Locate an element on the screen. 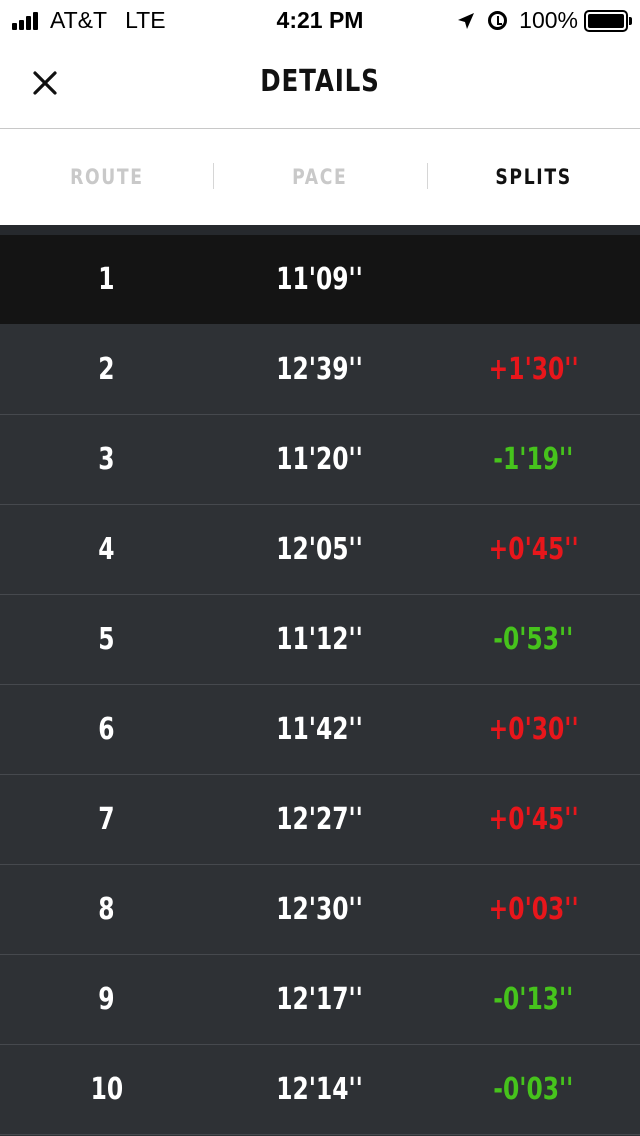  split-mile: 4 is located at coordinates (106, 549).